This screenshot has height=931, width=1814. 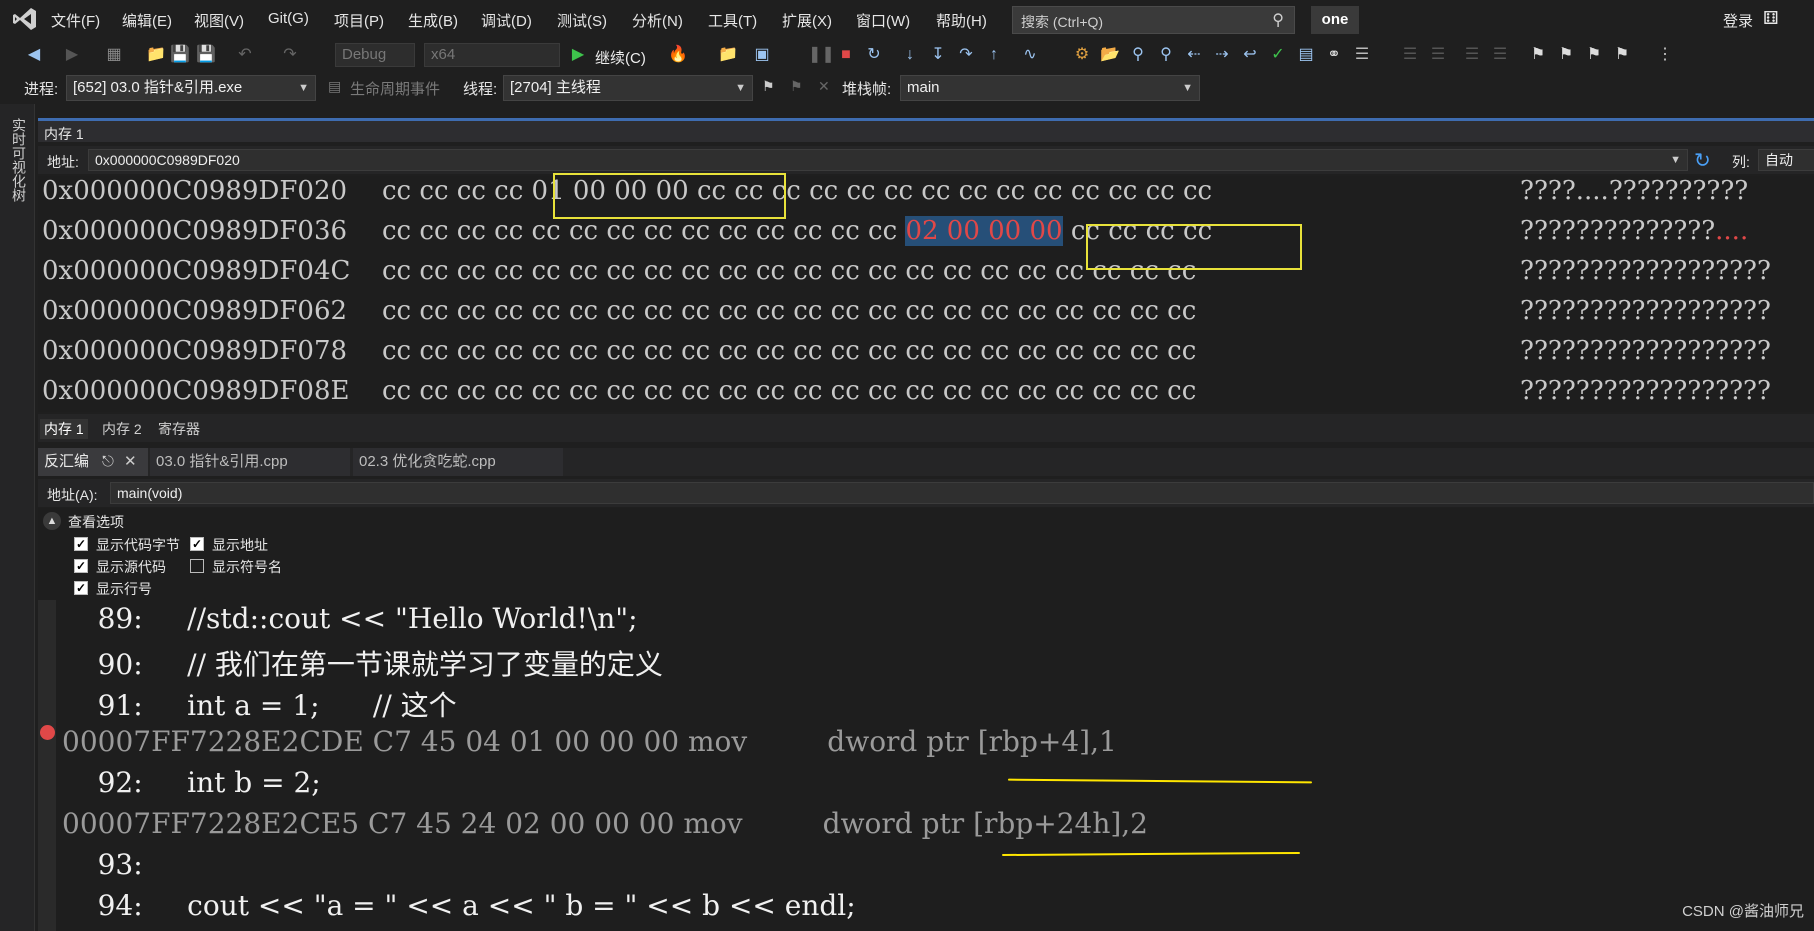 What do you see at coordinates (874, 55) in the screenshot?
I see `restart-icon: ↻` at bounding box center [874, 55].